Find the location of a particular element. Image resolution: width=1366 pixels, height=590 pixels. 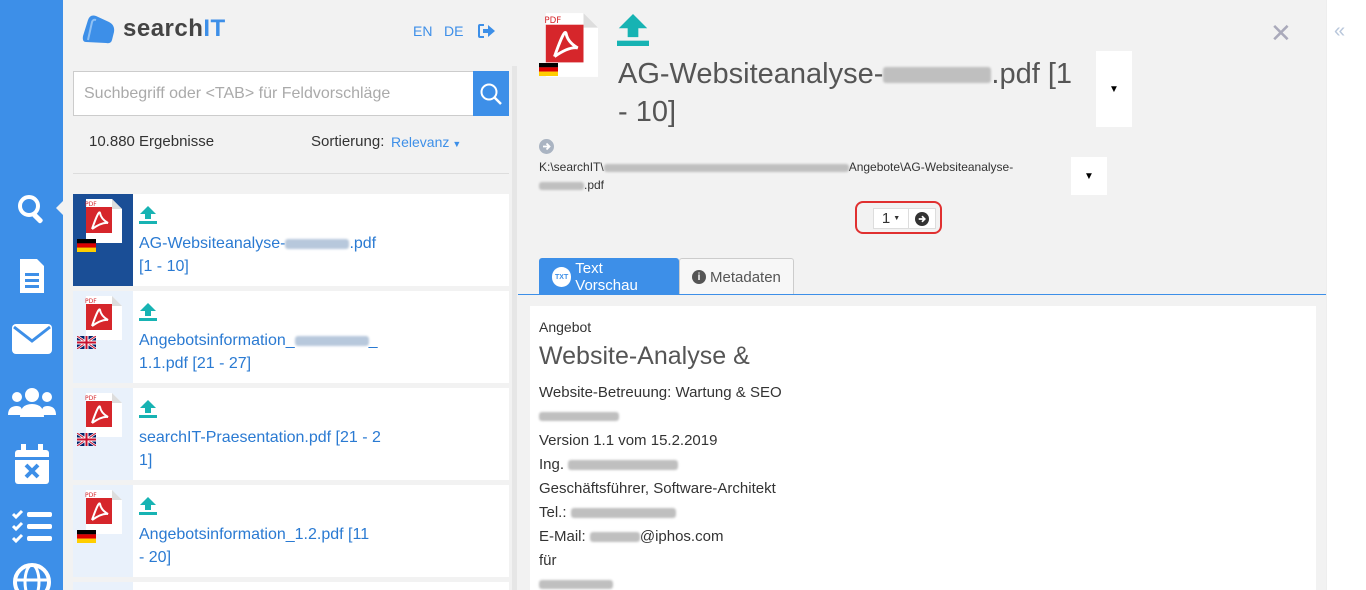

result-title: AG-Websiteanalyse- .pdf [1 - 10] is located at coordinates (269, 255).